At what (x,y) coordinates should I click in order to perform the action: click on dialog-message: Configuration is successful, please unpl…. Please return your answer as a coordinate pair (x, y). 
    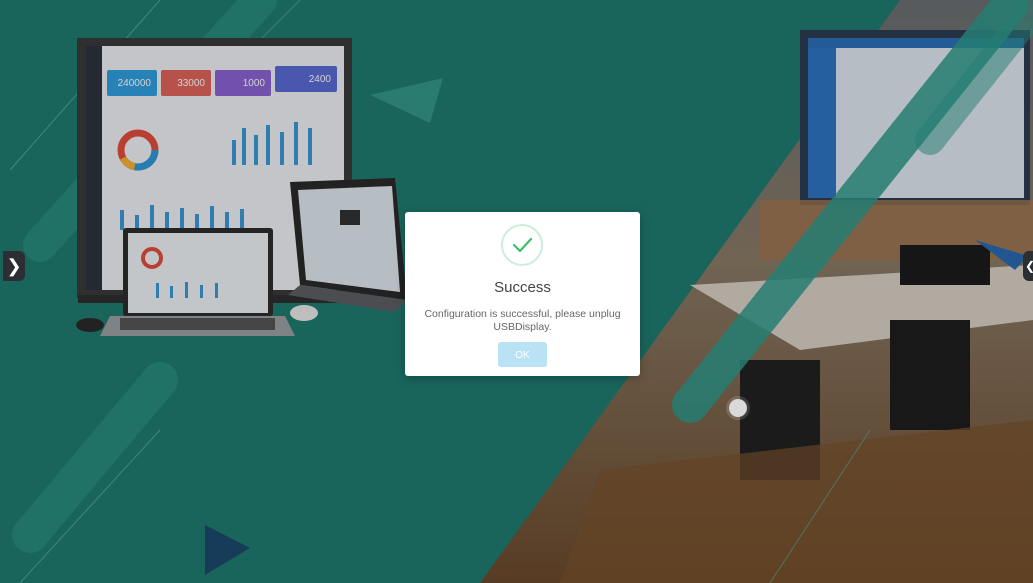
    Looking at the image, I should click on (522, 320).